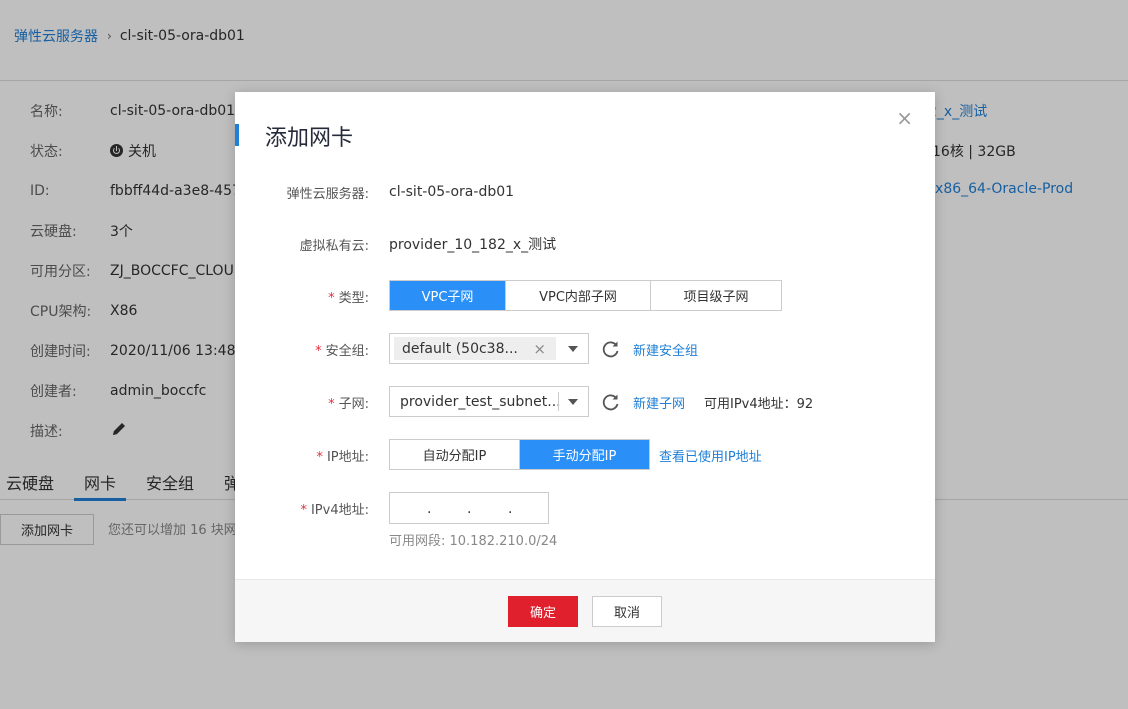 This screenshot has height=709, width=1128. I want to click on tag-remove-icon: ×, so click(539, 349).